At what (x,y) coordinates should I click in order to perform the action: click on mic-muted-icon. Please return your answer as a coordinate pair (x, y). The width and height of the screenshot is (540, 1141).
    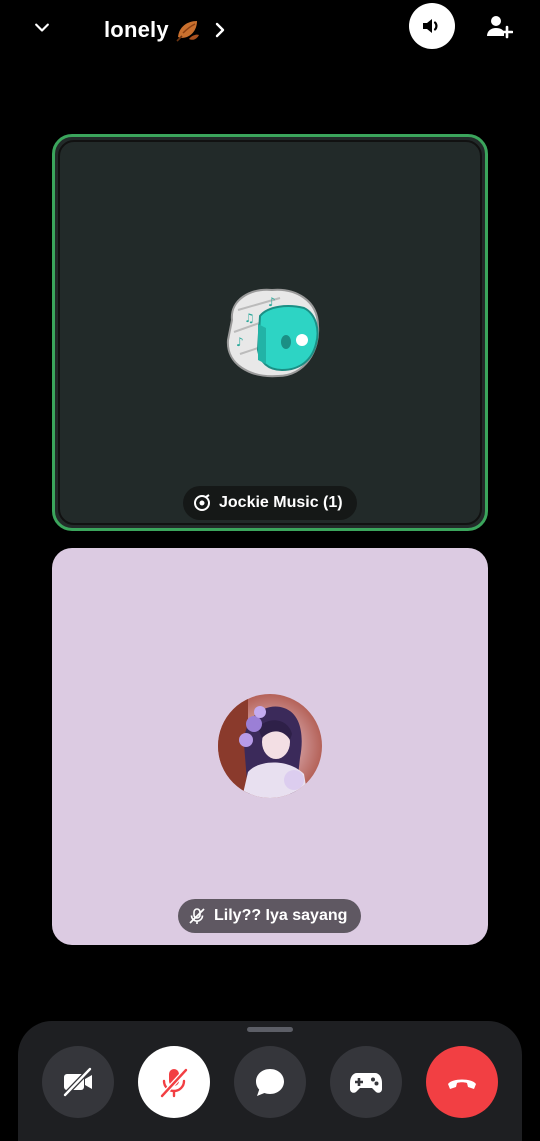
    Looking at the image, I should click on (197, 916).